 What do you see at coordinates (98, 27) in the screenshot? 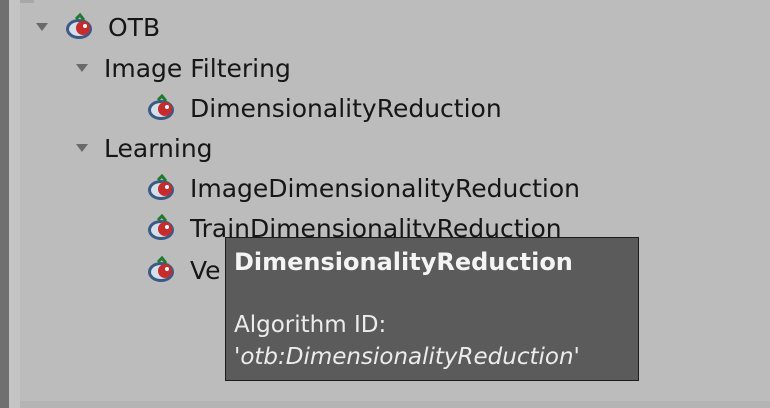
I see `tree-node-otb: OTB` at bounding box center [98, 27].